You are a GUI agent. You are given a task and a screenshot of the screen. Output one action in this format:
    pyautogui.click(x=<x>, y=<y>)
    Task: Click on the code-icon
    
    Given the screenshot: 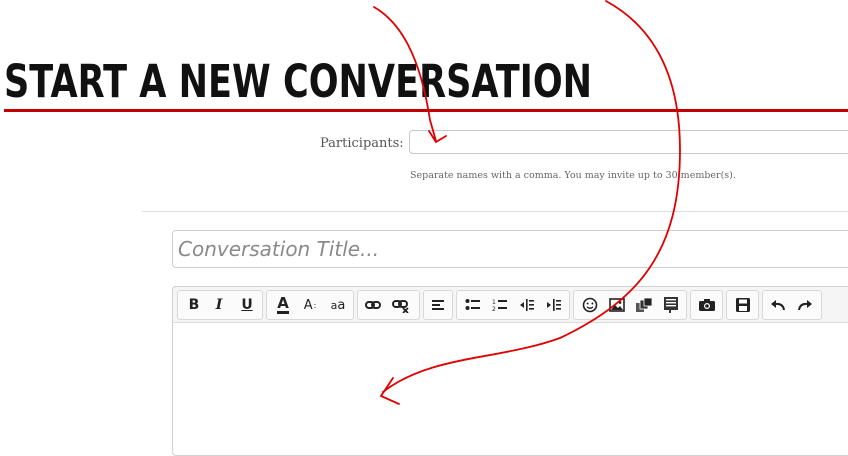 What is the action you would take?
    pyautogui.click(x=671, y=305)
    